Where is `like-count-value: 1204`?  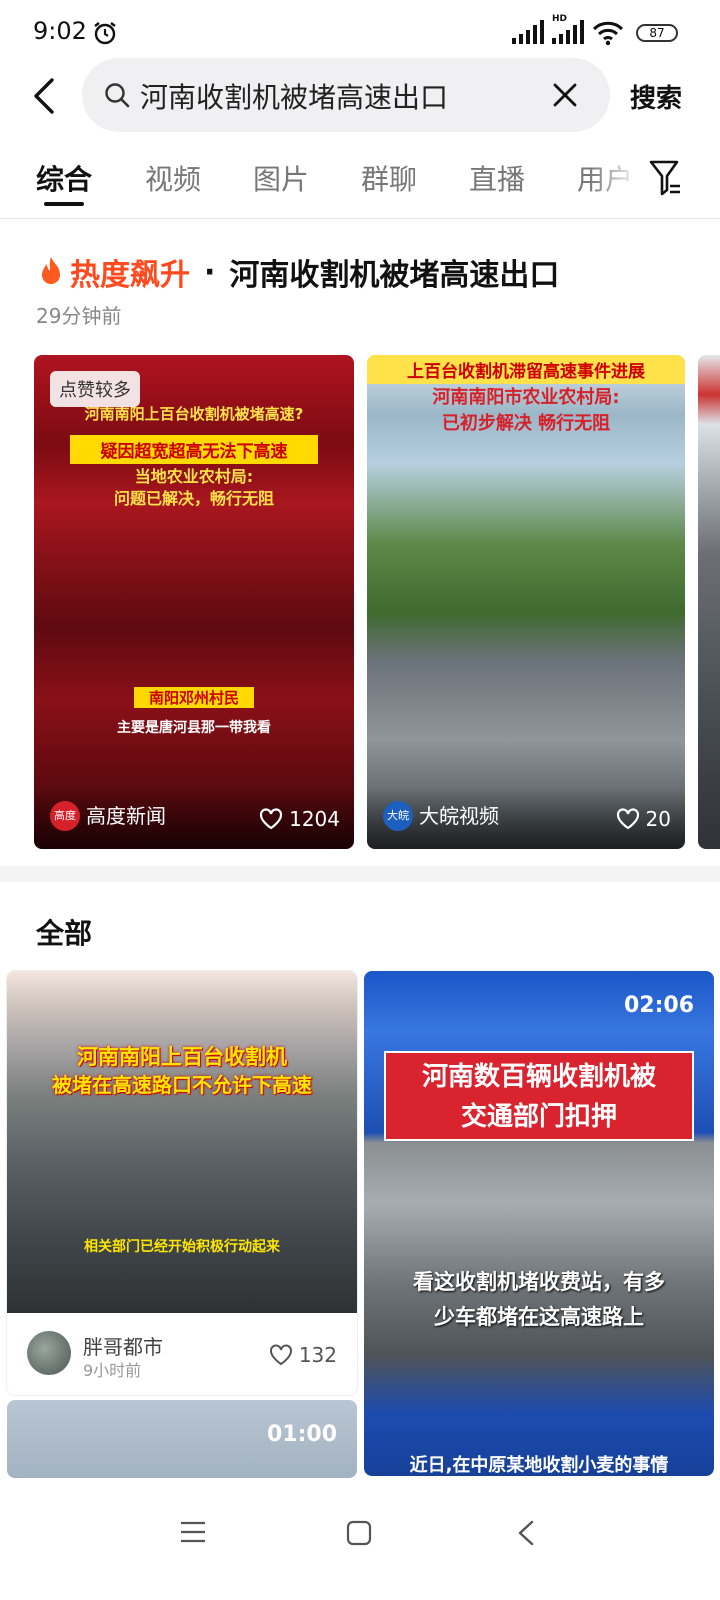
like-count-value: 1204 is located at coordinates (314, 819).